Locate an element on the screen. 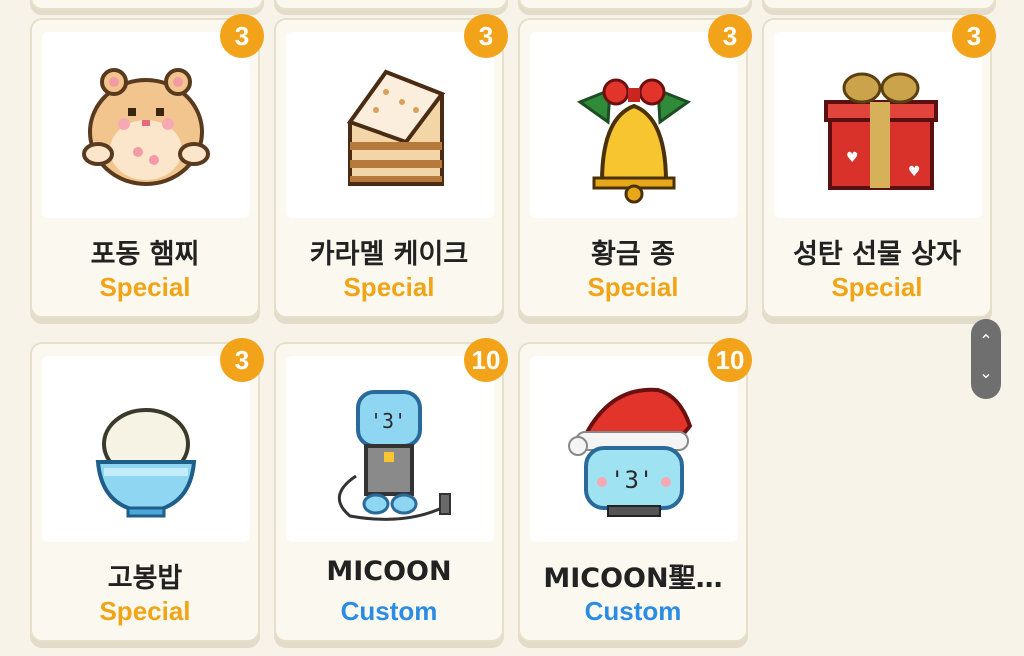  item-name: 카라멜 케이크 is located at coordinates (389, 254).